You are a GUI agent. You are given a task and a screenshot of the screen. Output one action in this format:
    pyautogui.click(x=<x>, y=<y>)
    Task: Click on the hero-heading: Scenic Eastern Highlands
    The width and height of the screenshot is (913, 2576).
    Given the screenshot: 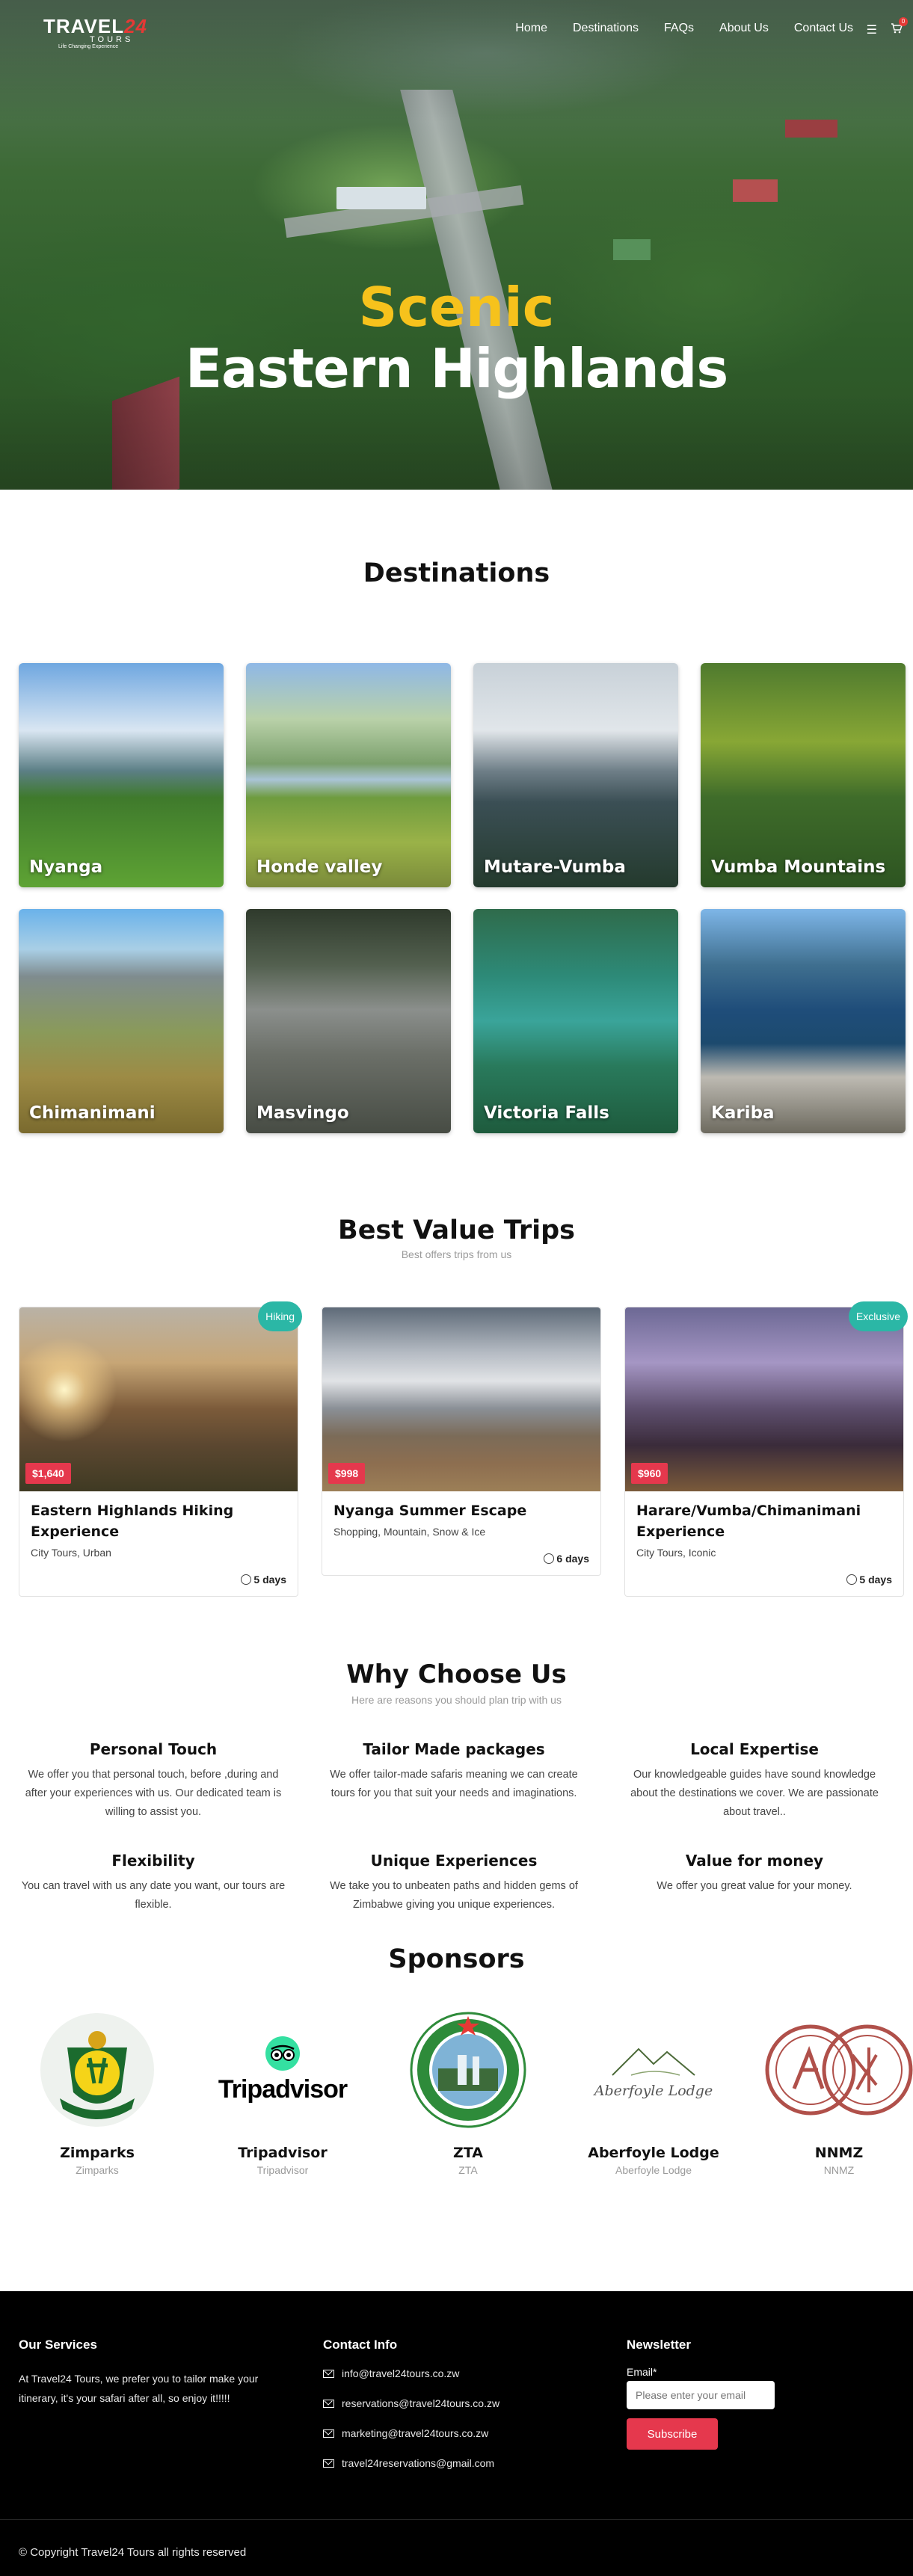 What is the action you would take?
    pyautogui.click(x=456, y=338)
    